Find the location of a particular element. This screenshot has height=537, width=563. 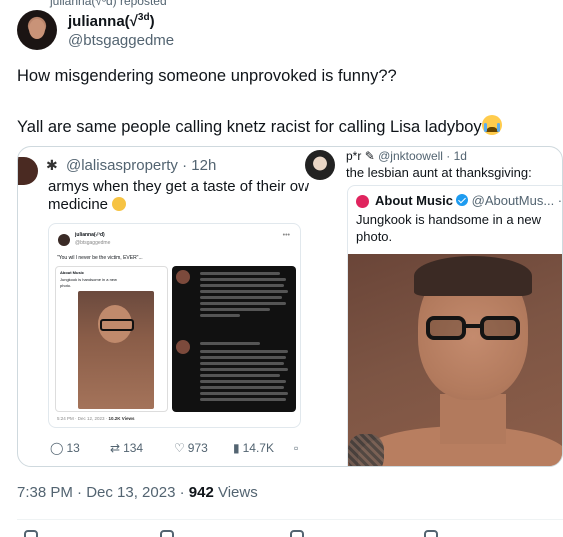

author-avatar is located at coordinates (37, 30).